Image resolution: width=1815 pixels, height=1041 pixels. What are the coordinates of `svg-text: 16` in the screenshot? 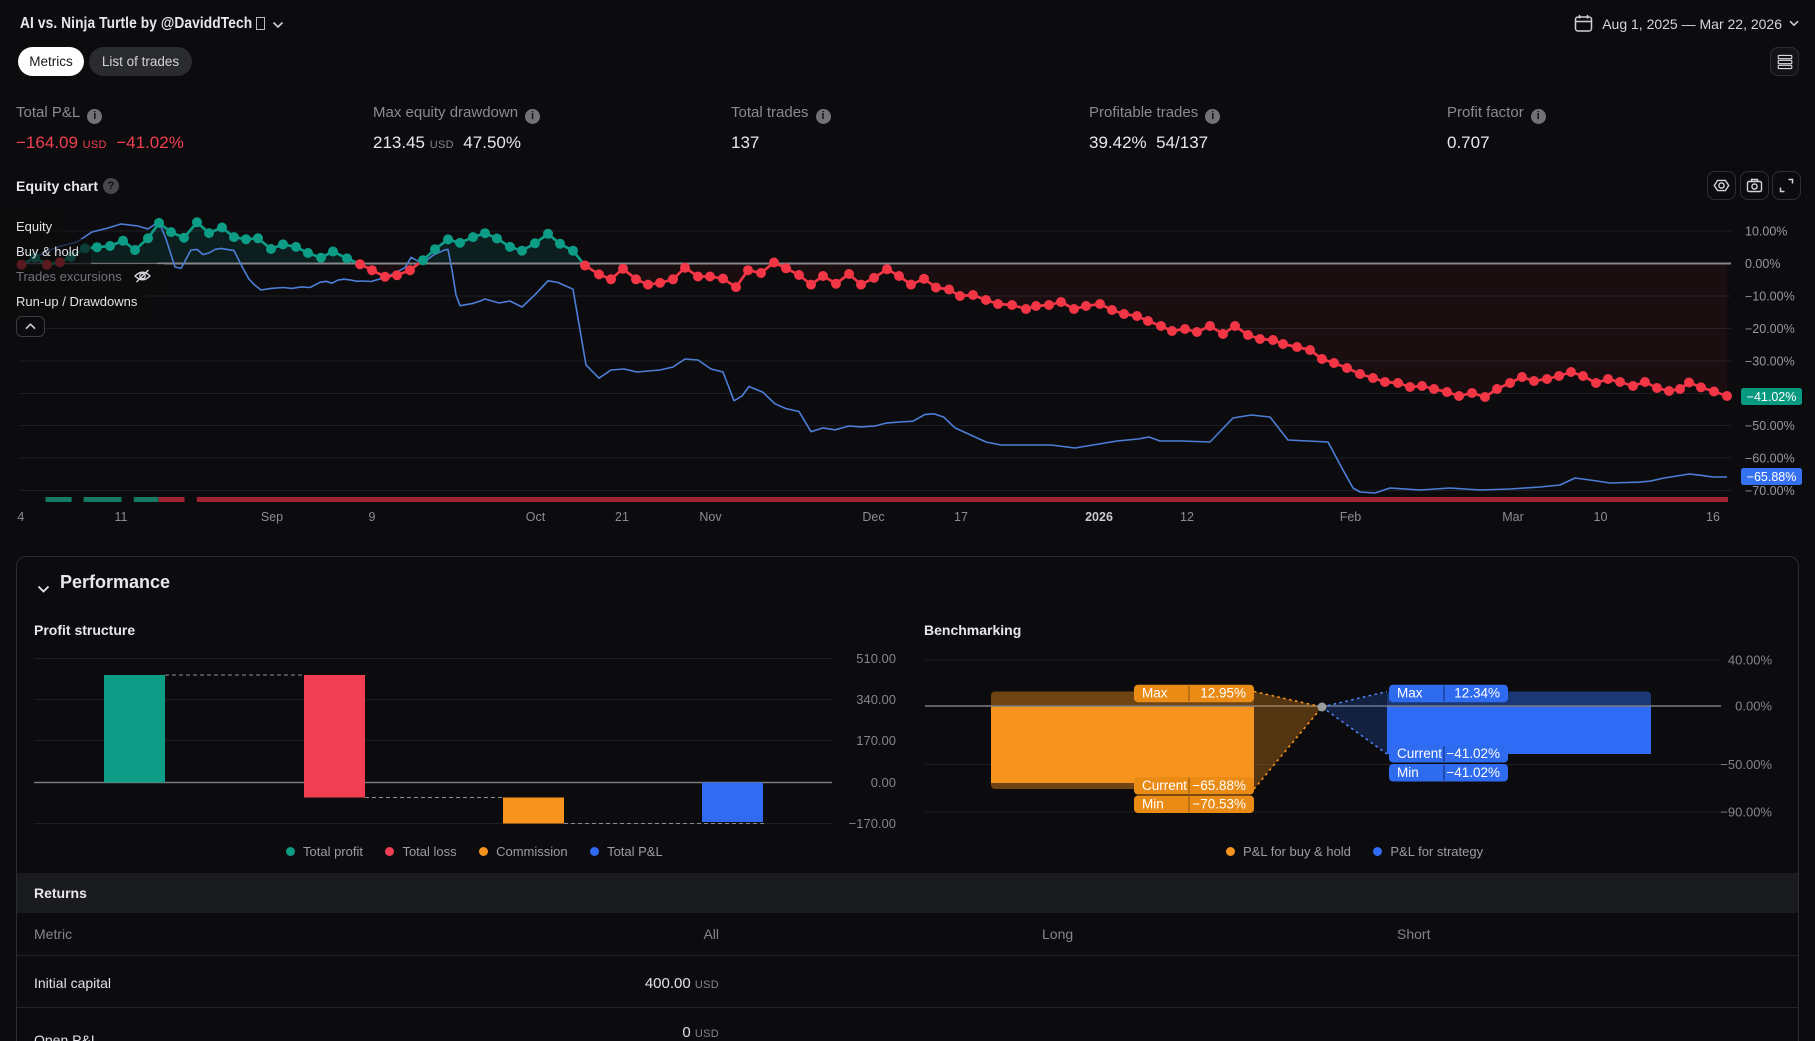 It's located at (1713, 517).